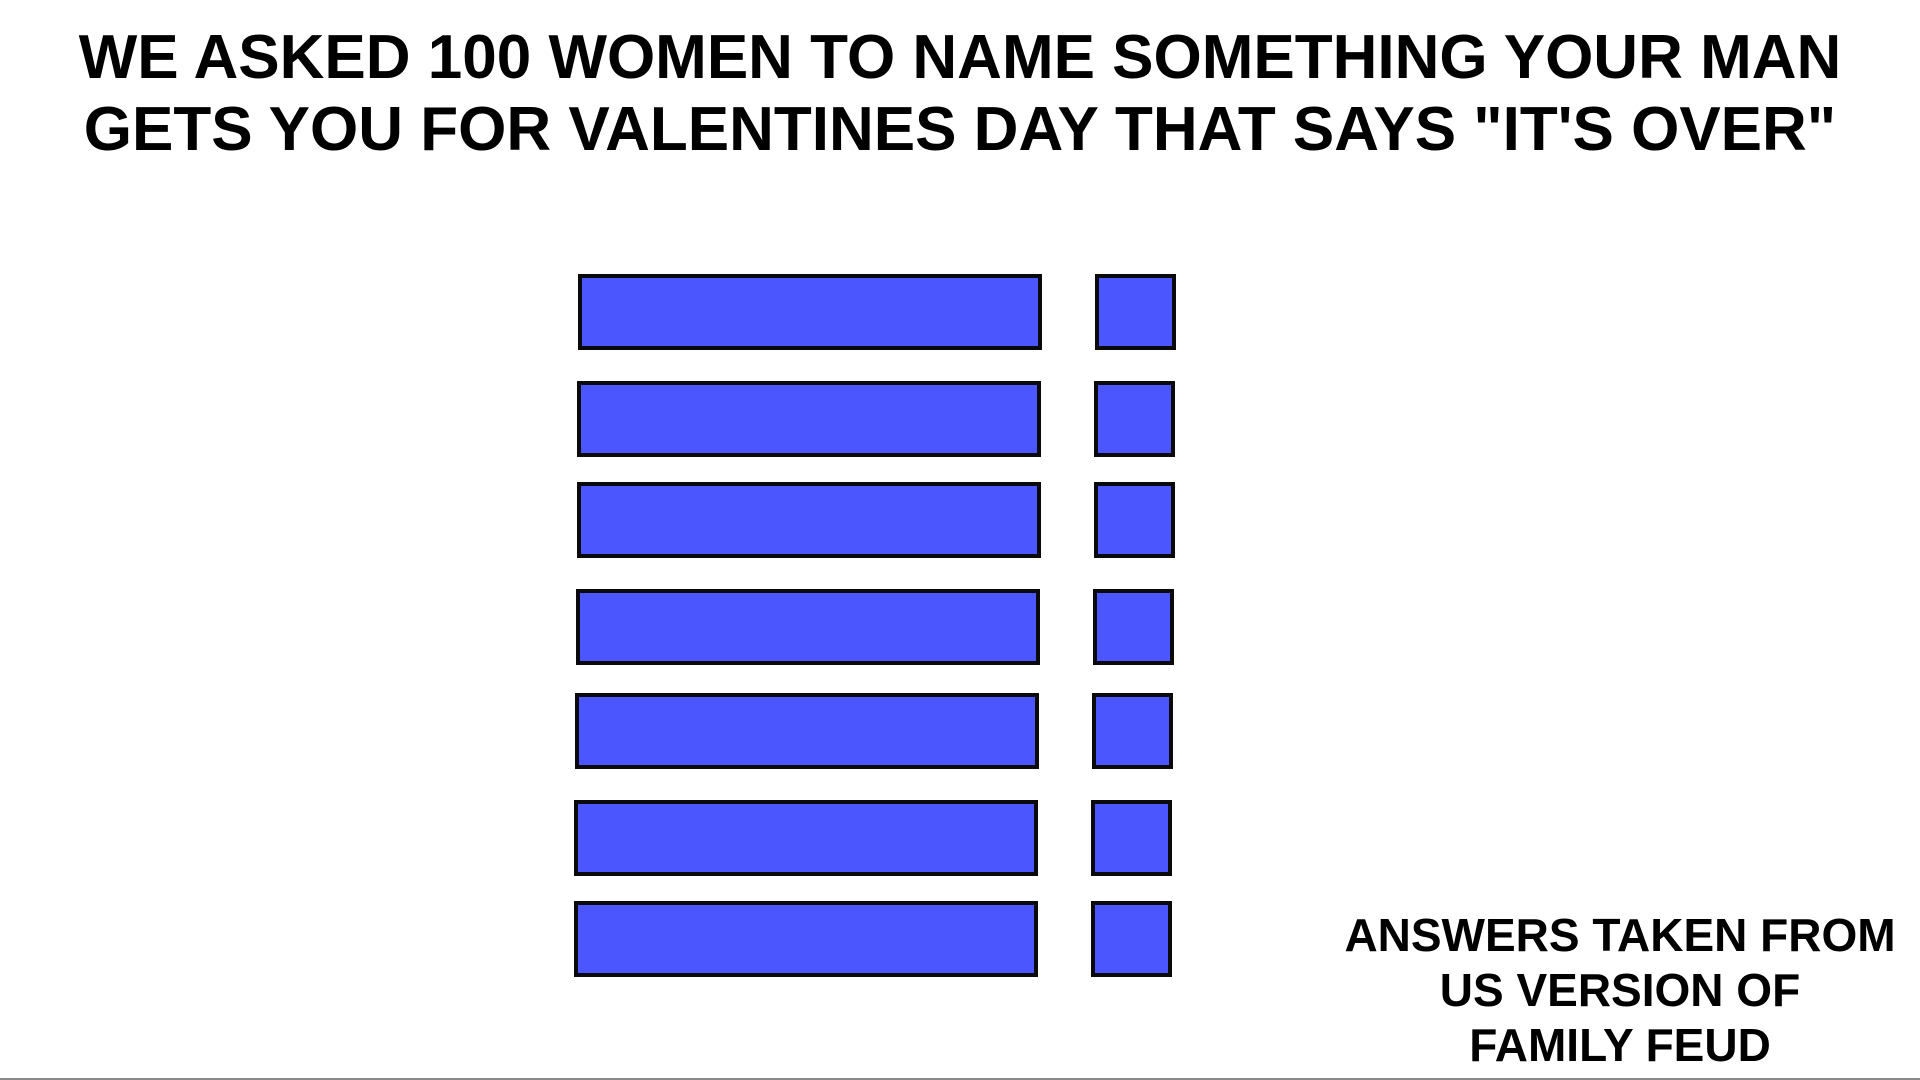 This screenshot has width=1920, height=1080. What do you see at coordinates (1620, 1045) in the screenshot?
I see `credit-line-3: FAMILY FEUD` at bounding box center [1620, 1045].